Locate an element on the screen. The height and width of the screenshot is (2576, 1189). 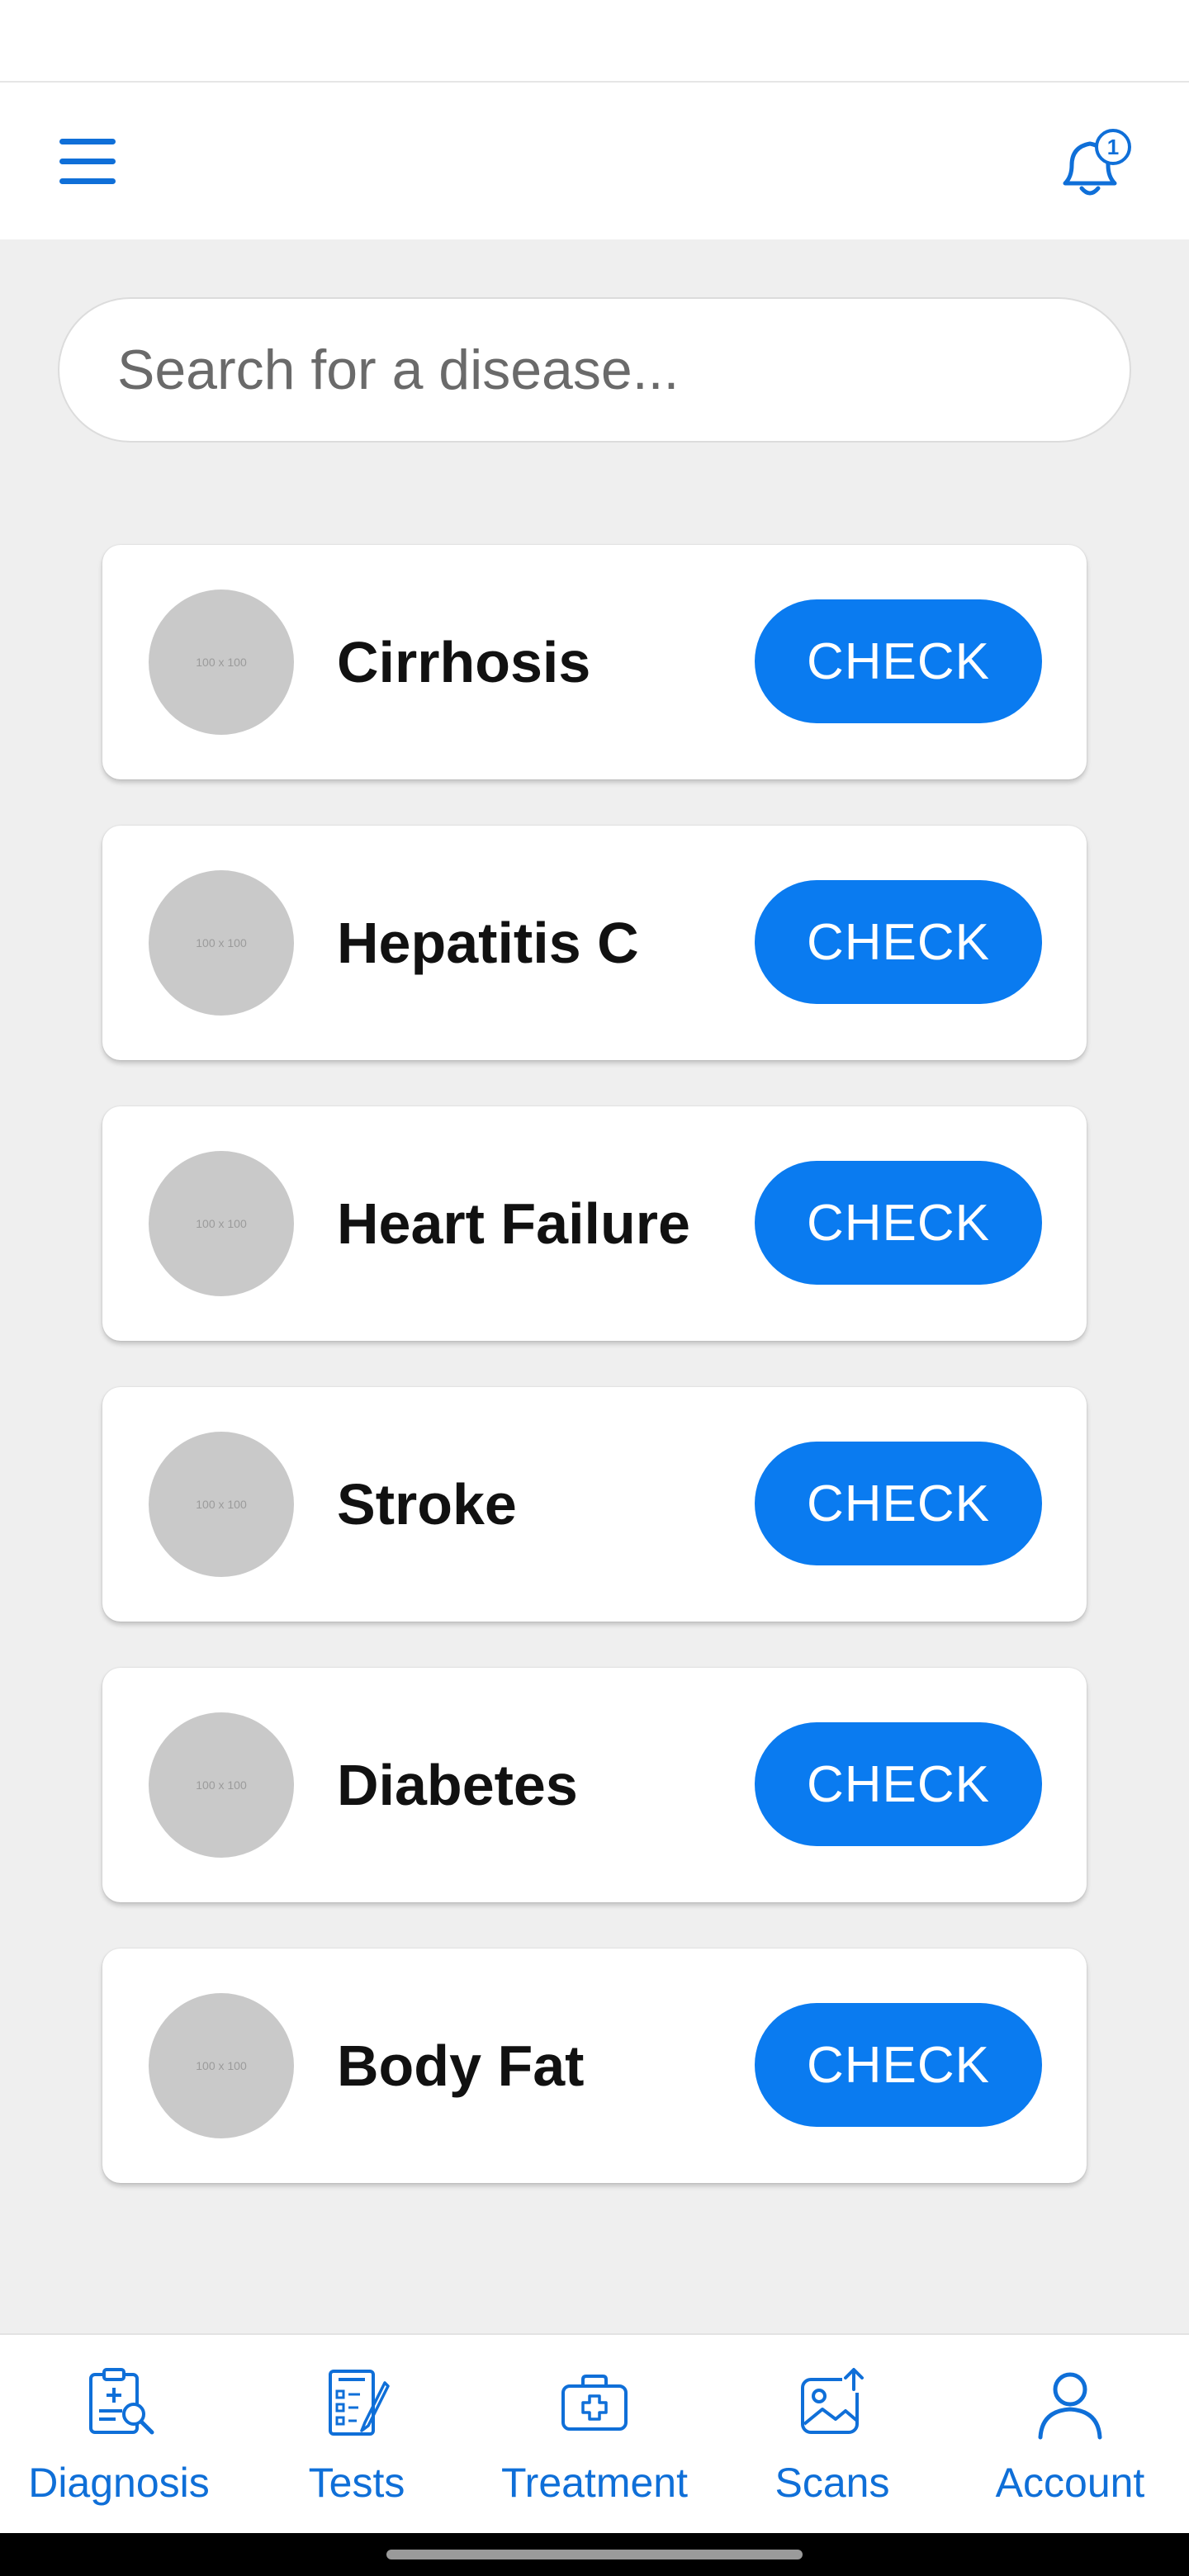
clipboard-search-icon is located at coordinates (121, 2401).